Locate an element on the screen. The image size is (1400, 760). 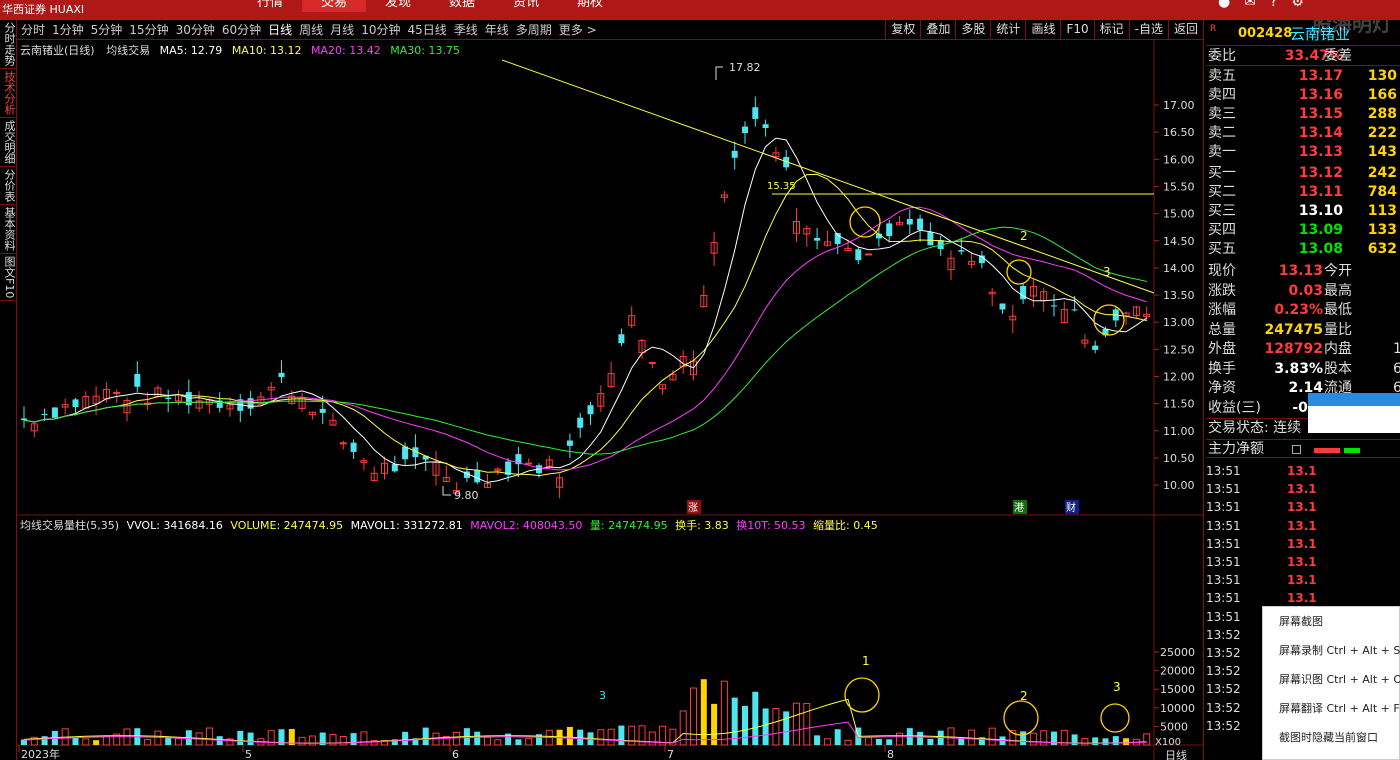
r-badge: R is located at coordinates (1213, 29).